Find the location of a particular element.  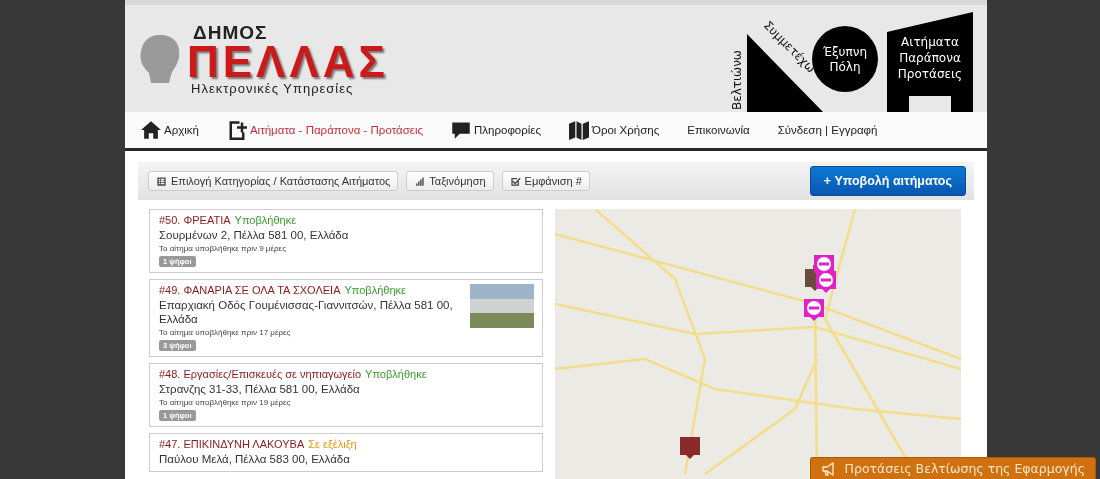

request-time: Το αίτημα υποβλήθηκε πριν 17 μέρες is located at coordinates (225, 332).